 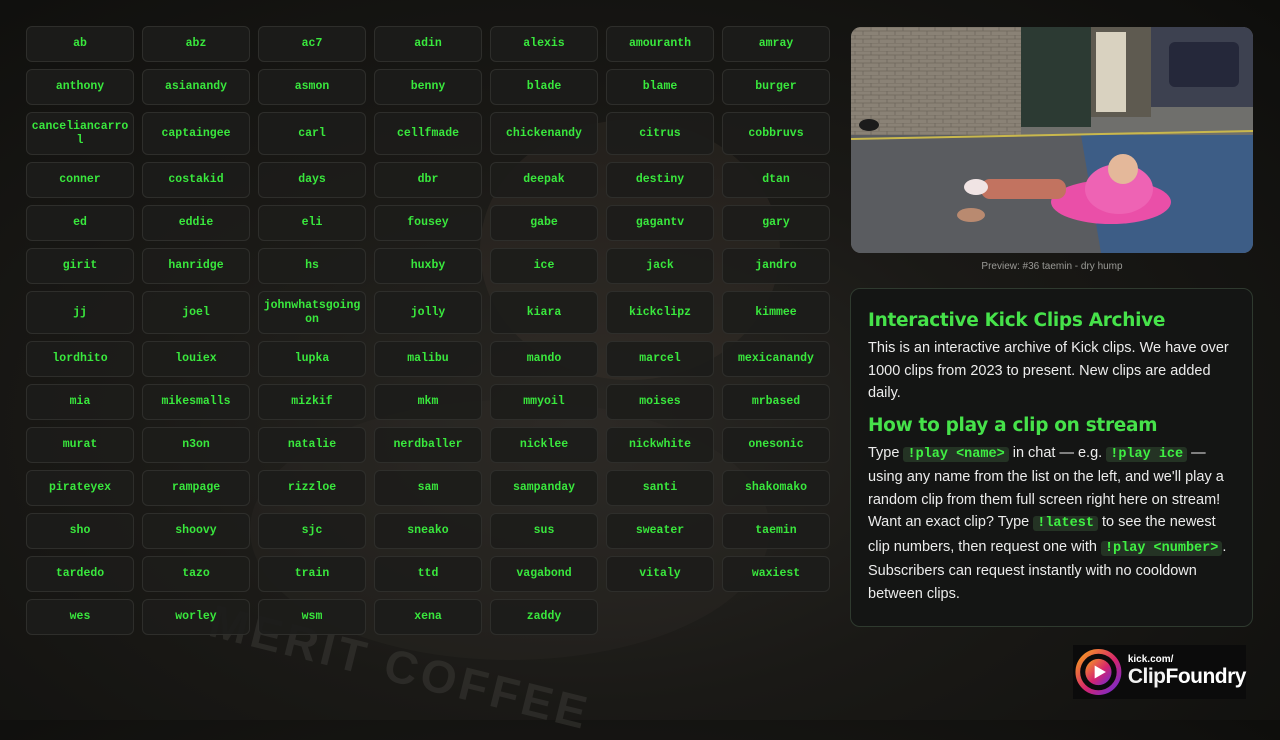 I want to click on clip-name-ac7: ac7, so click(x=312, y=44).